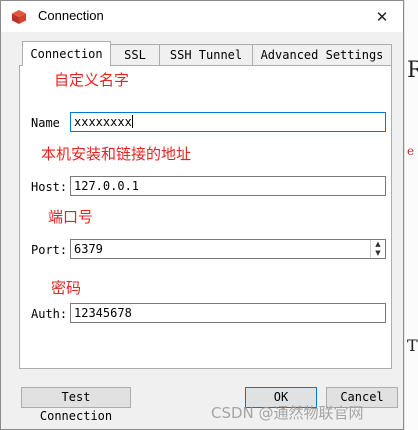 The height and width of the screenshot is (430, 418). What do you see at coordinates (66, 288) in the screenshot?
I see `auth-annotation: 密码` at bounding box center [66, 288].